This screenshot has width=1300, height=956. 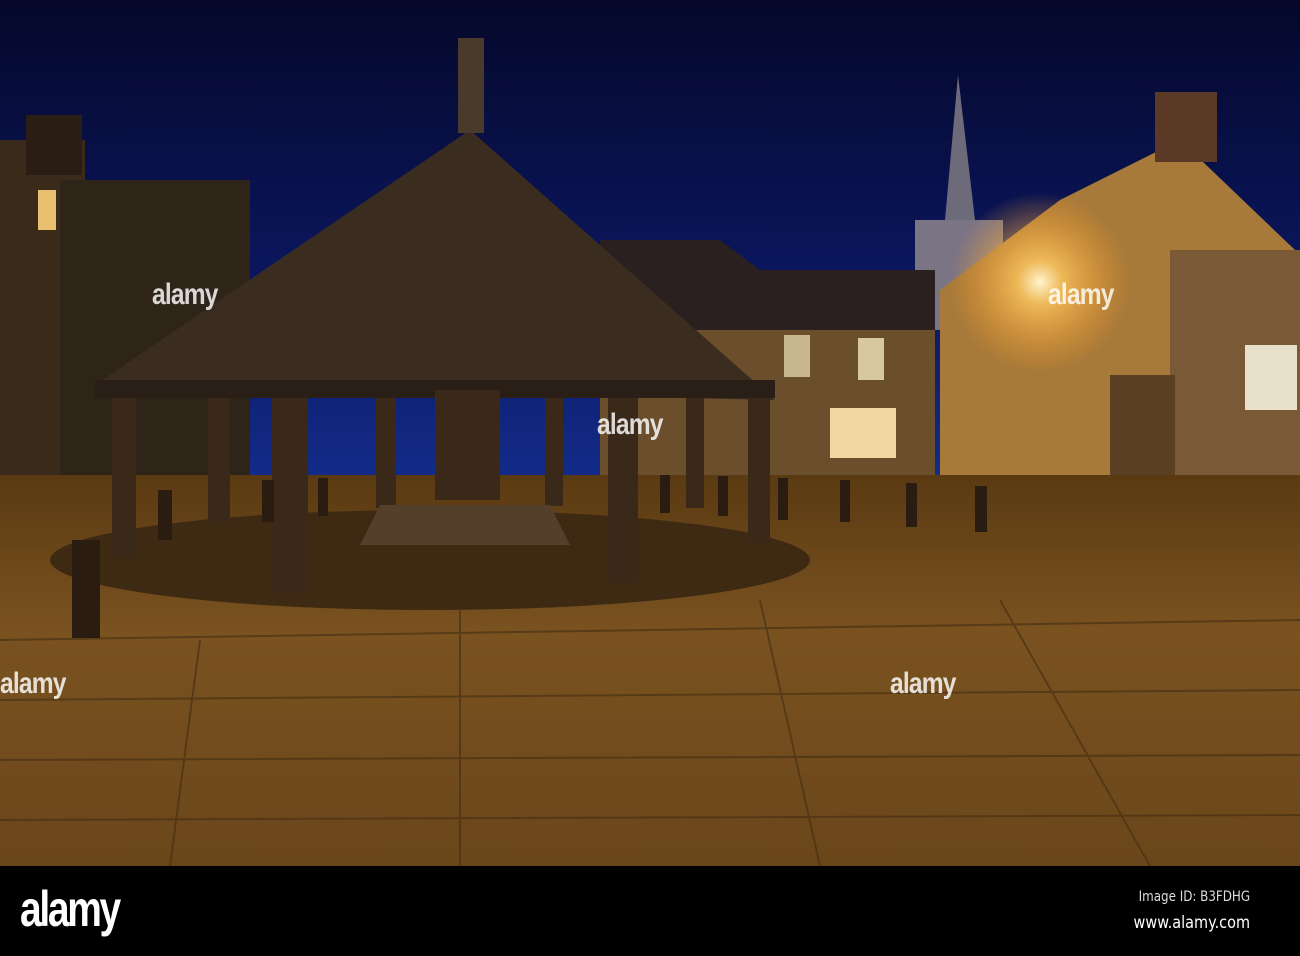 I want to click on image-id: Image ID: B3FDHG, so click(x=1194, y=897).